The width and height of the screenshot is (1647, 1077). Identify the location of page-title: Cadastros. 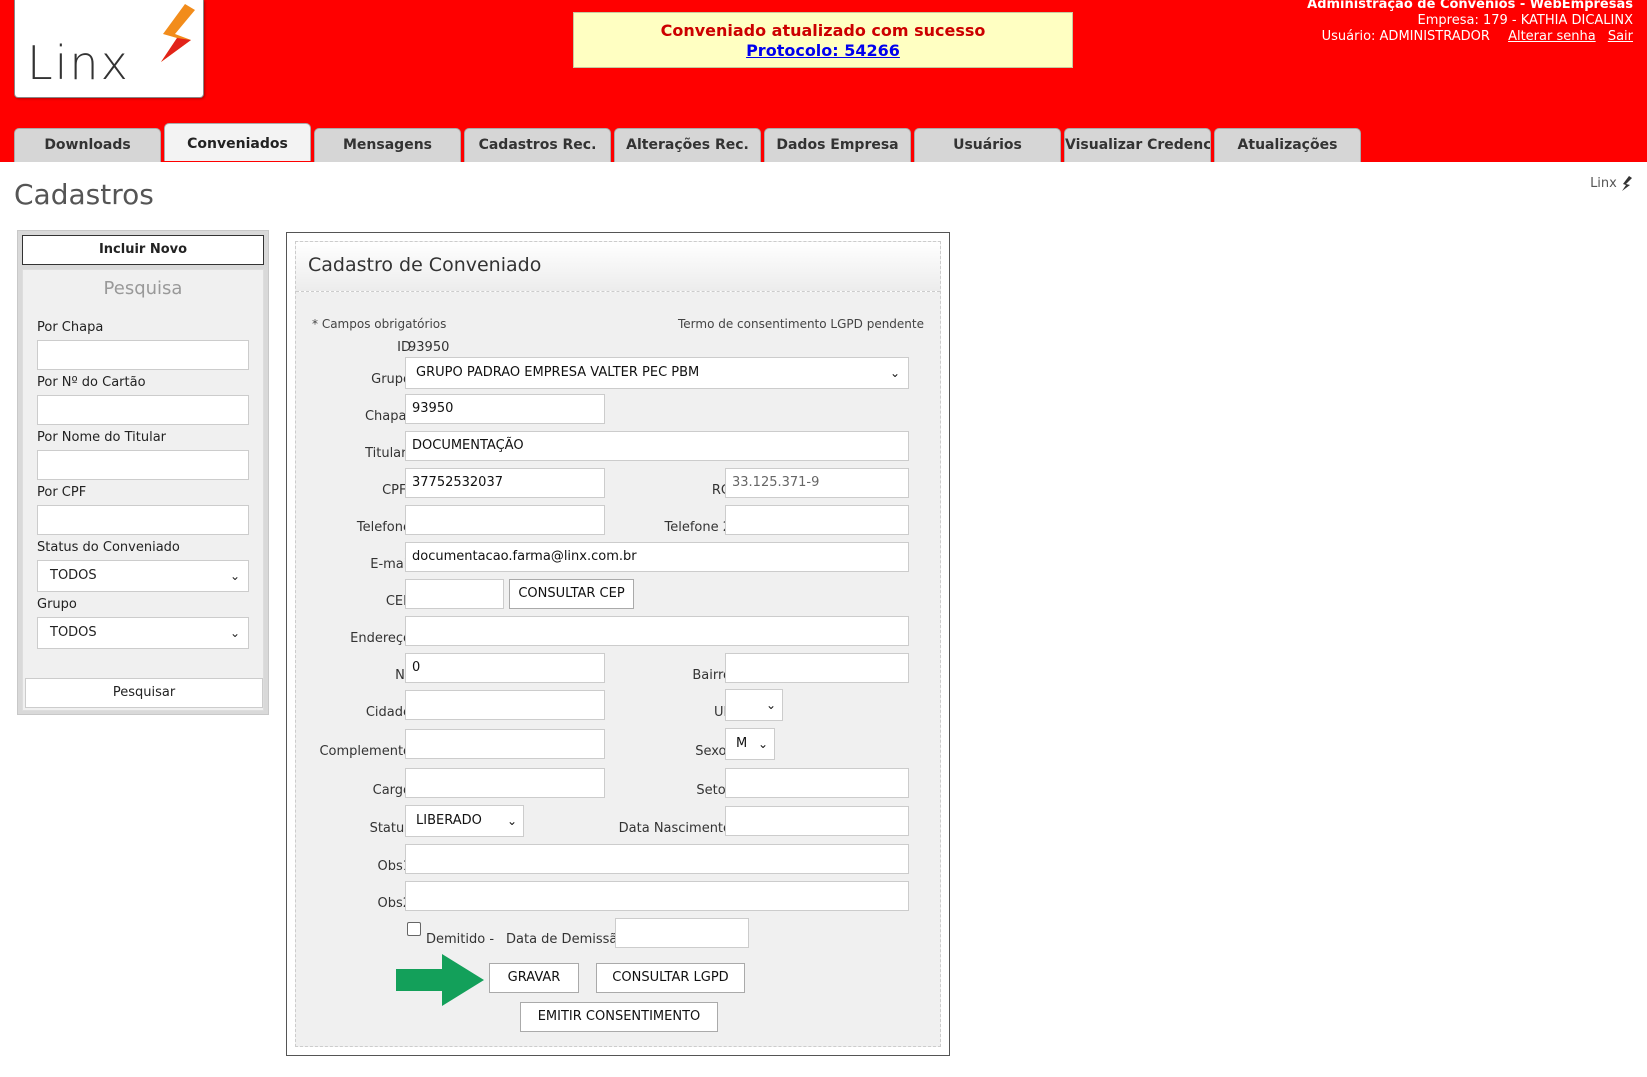
(84, 194).